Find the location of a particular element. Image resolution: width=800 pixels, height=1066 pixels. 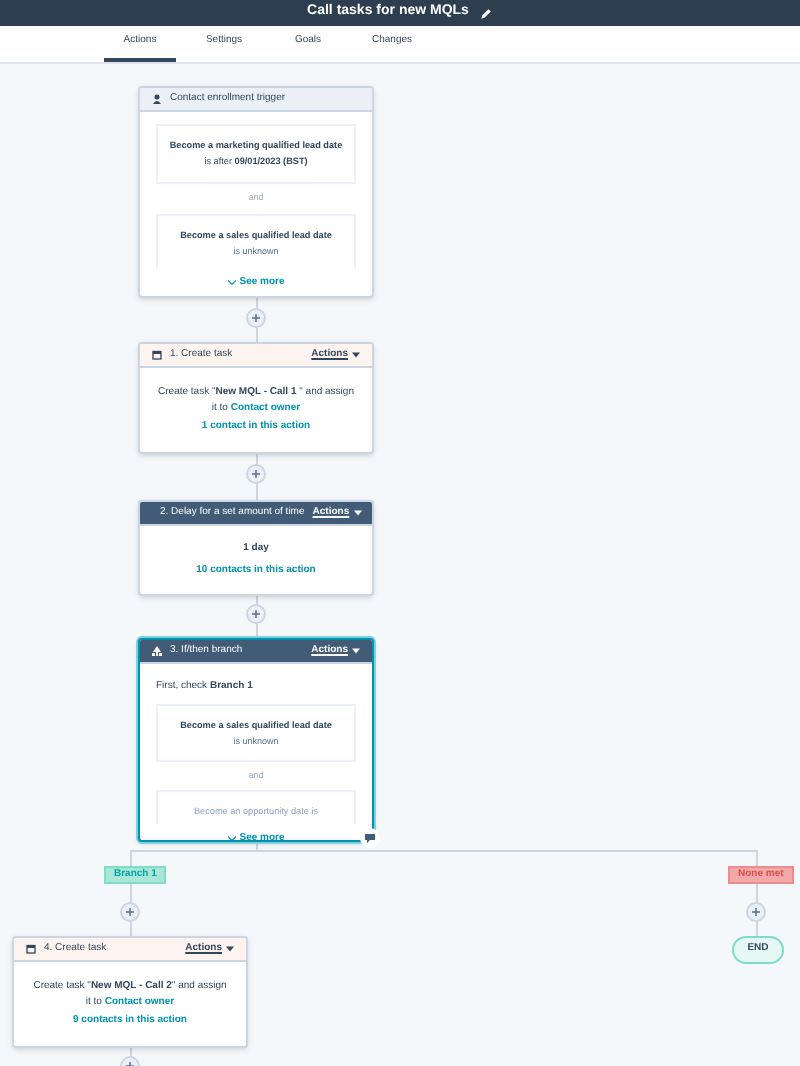

branch-icon is located at coordinates (157, 651).